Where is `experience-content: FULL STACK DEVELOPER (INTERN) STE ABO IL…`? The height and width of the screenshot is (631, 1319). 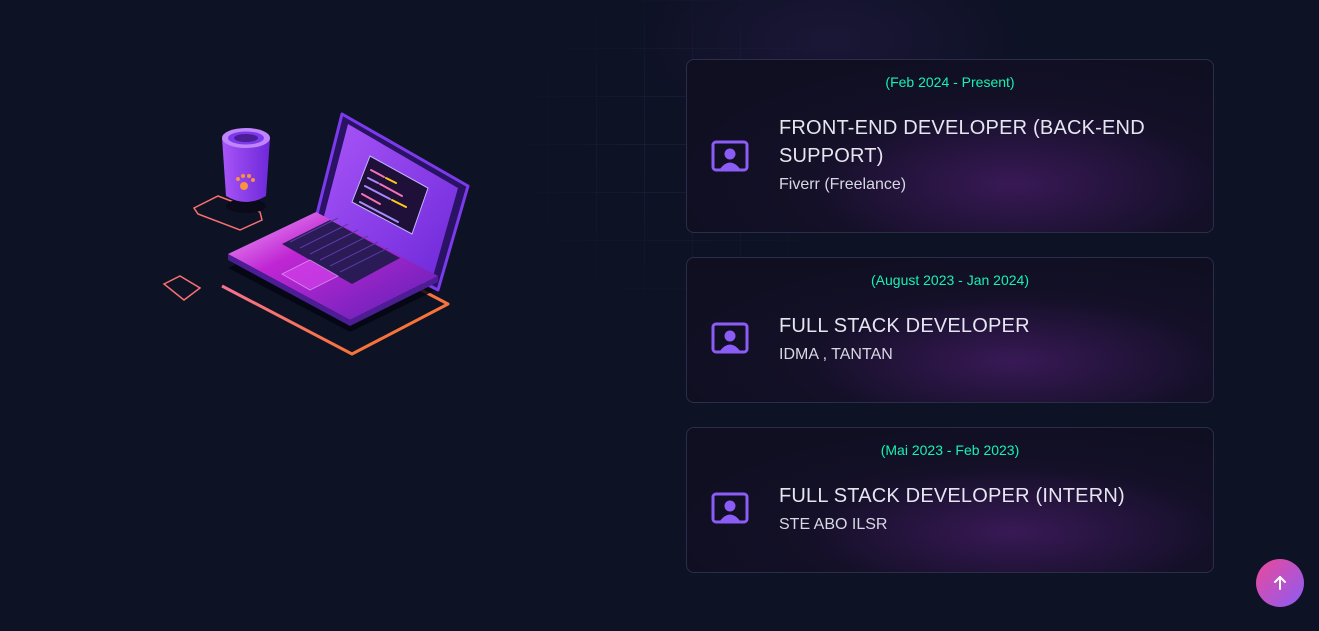
experience-content: FULL STACK DEVELOPER (INTERN) STE ABO IL… is located at coordinates (986, 508).